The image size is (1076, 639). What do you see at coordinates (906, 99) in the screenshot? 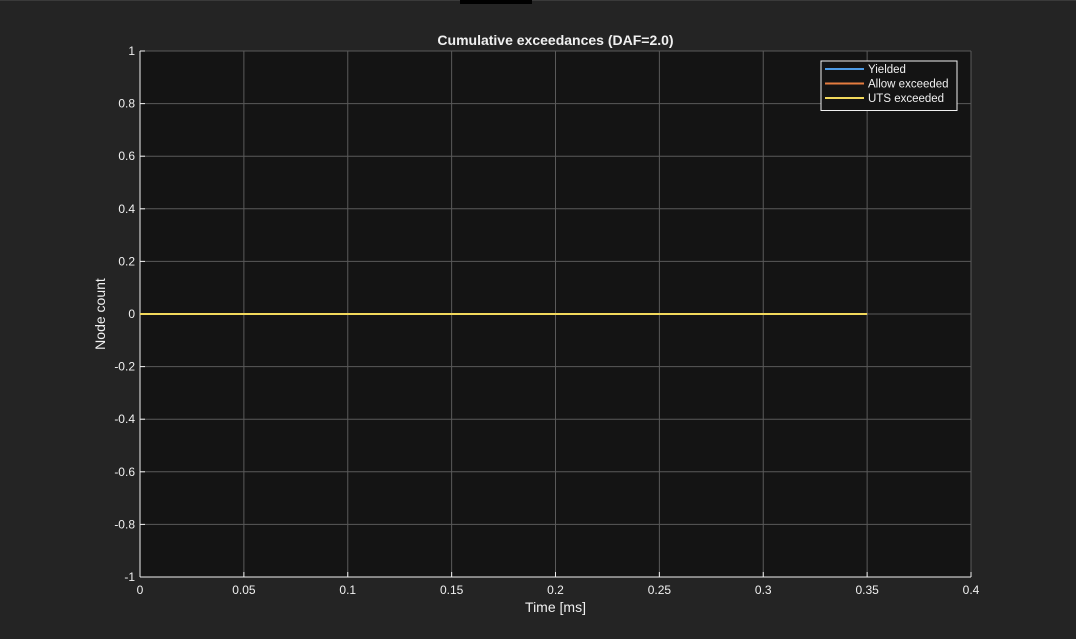
I see `legend-entry-label: UTS exceeded` at bounding box center [906, 99].